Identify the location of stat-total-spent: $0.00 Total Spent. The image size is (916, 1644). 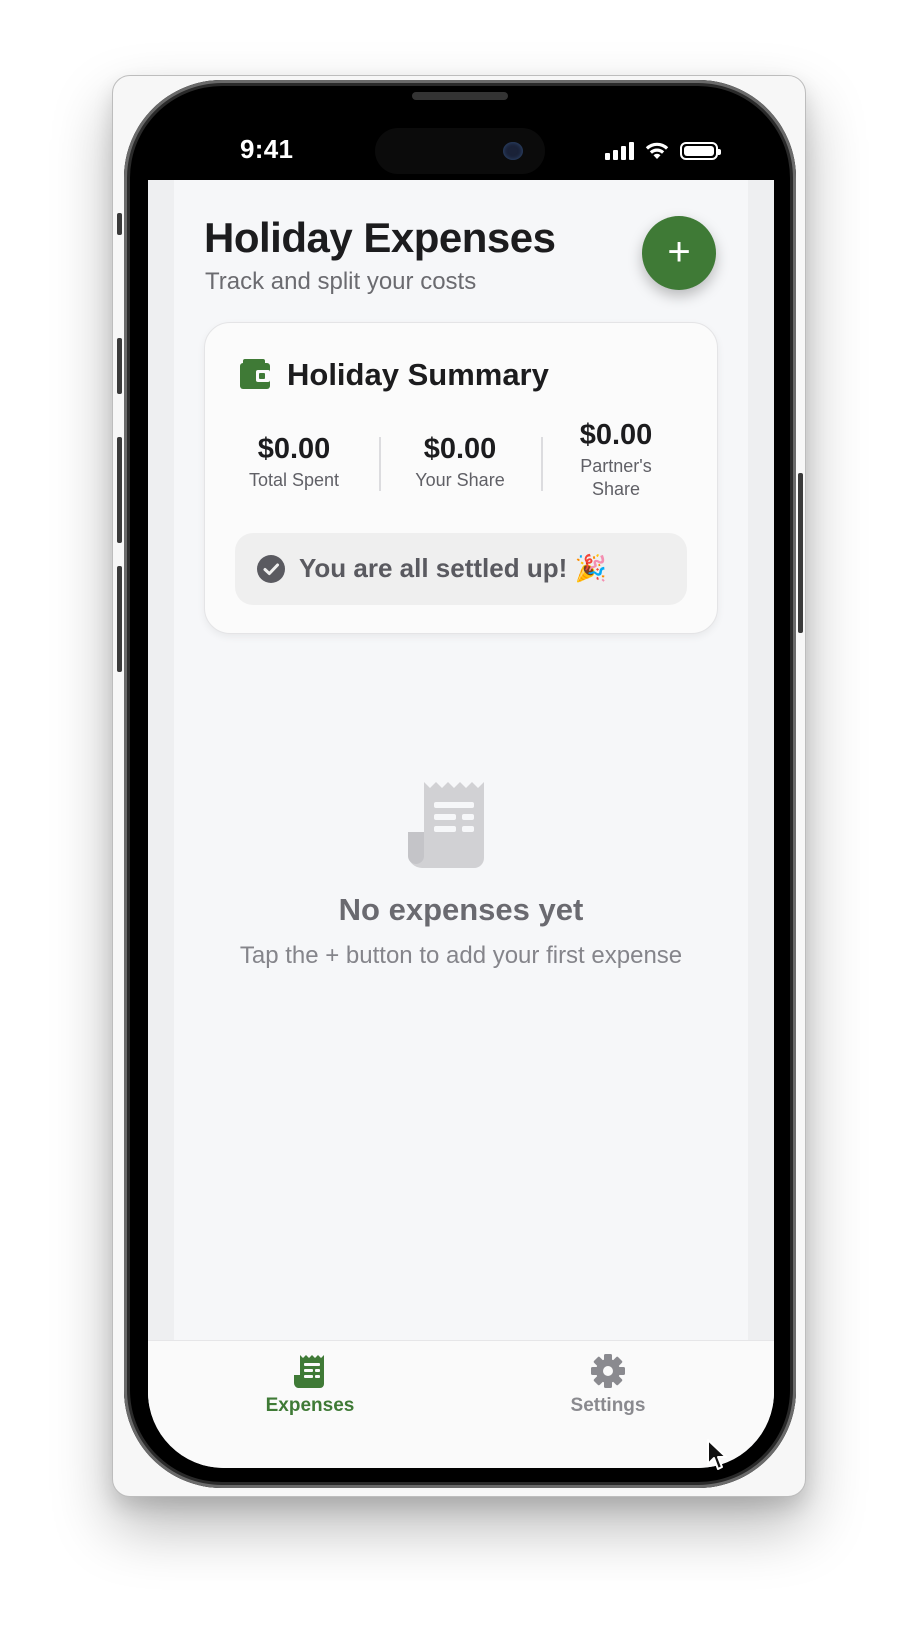
(294, 461).